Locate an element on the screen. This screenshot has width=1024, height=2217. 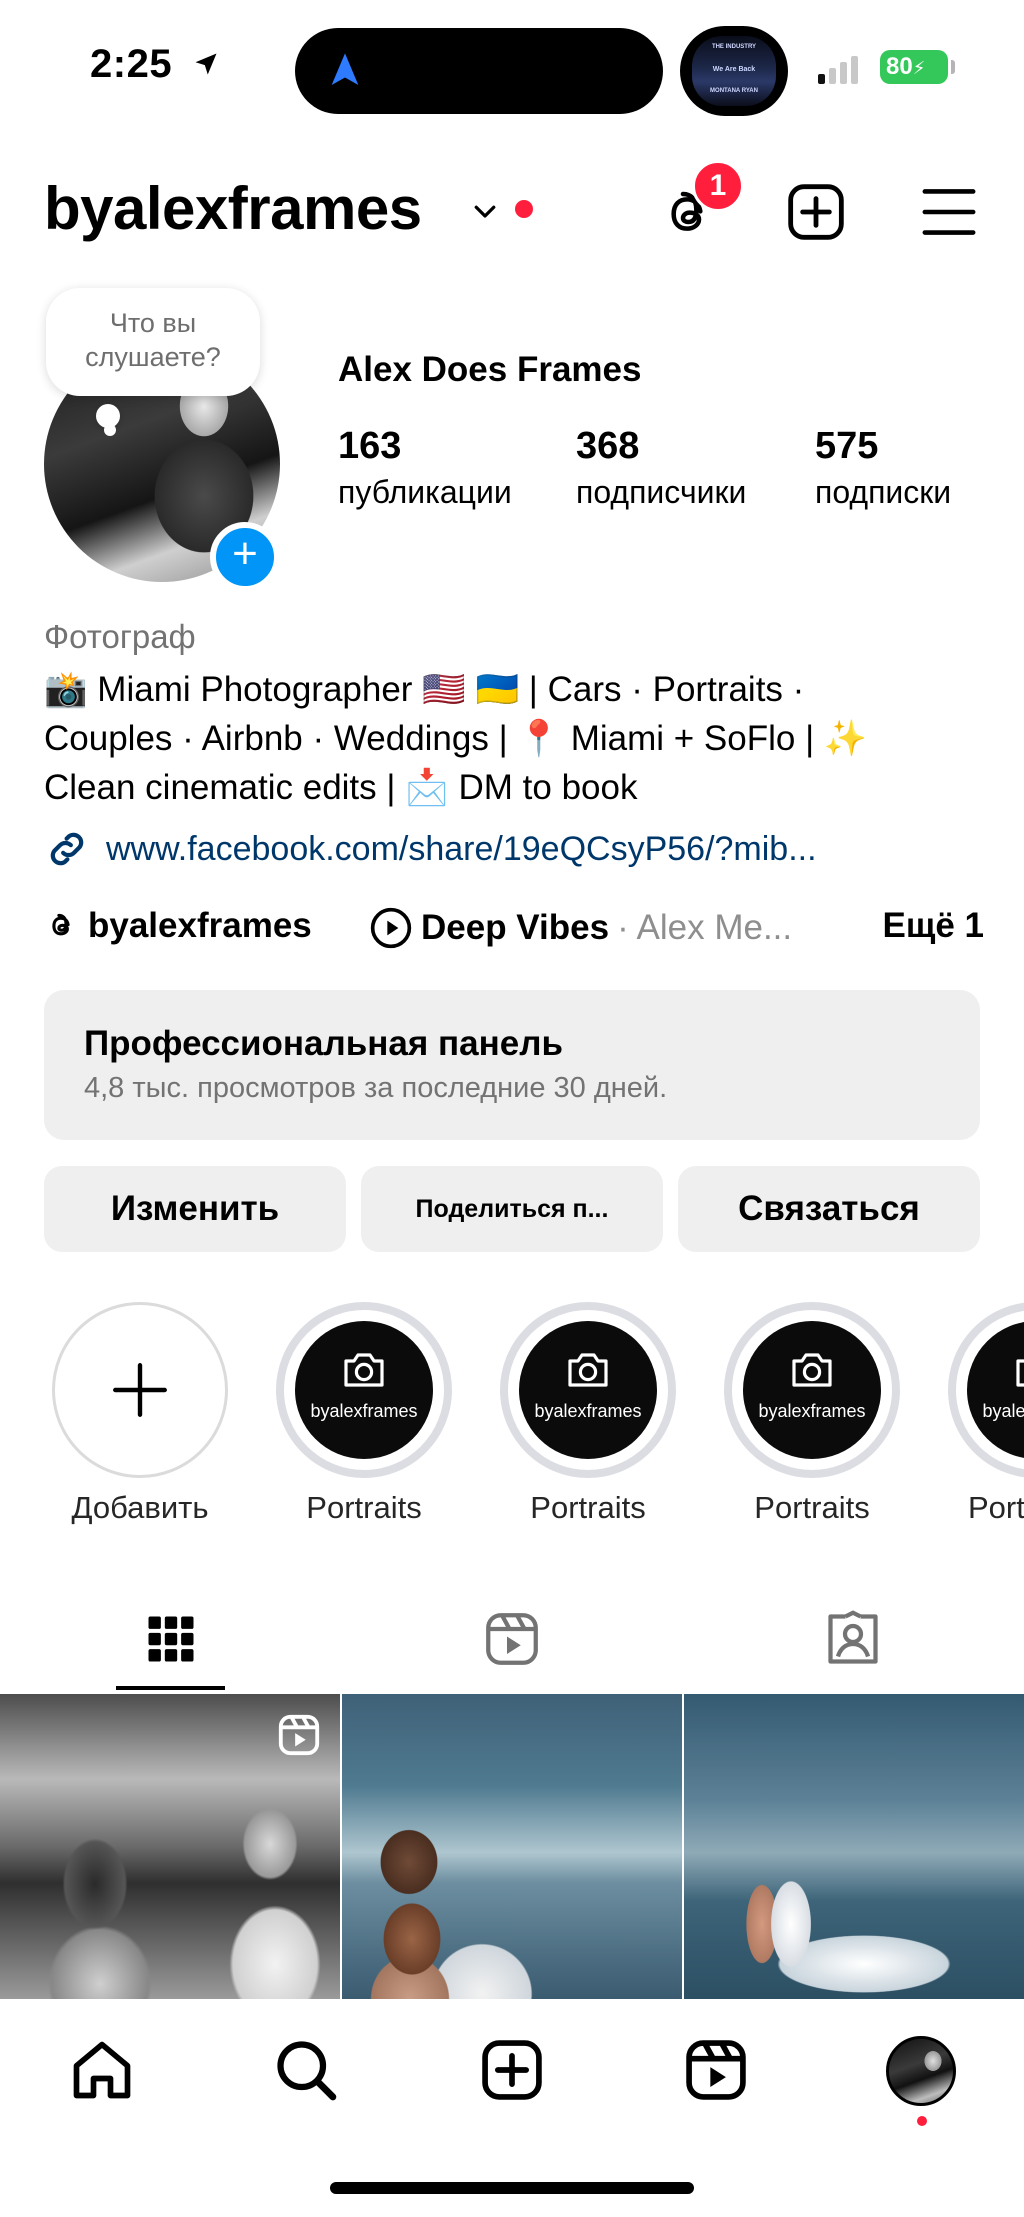
reel-indicator-icon is located at coordinates (299, 1735).